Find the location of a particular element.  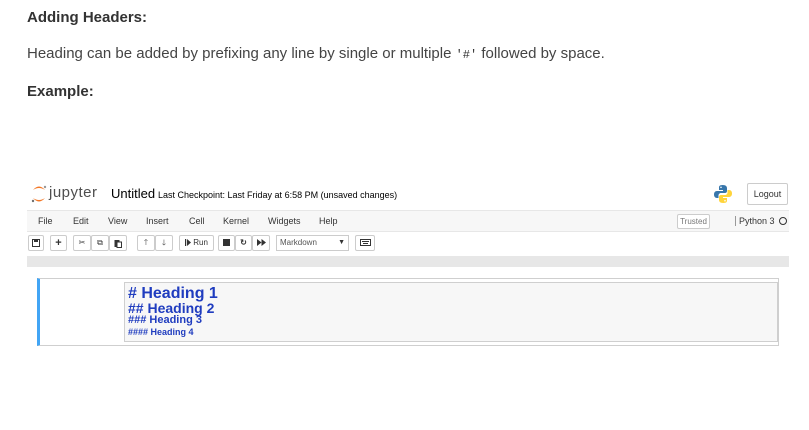

plus-icon: + is located at coordinates (58, 243).